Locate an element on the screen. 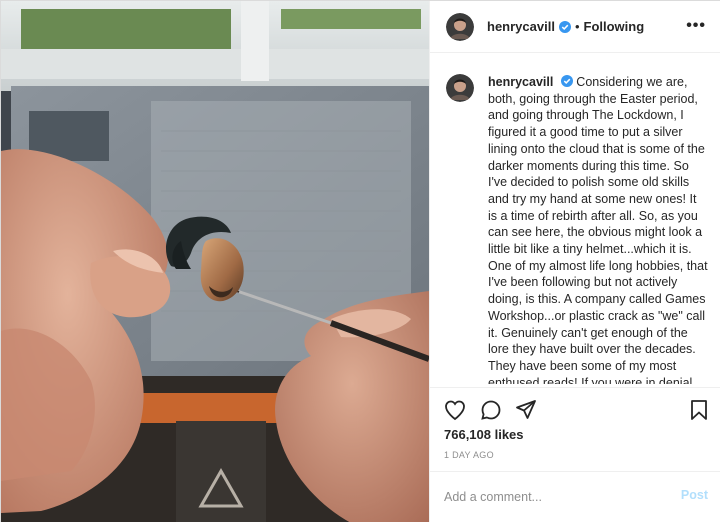 The image size is (720, 522). header-username: henrycavill is located at coordinates (521, 26).